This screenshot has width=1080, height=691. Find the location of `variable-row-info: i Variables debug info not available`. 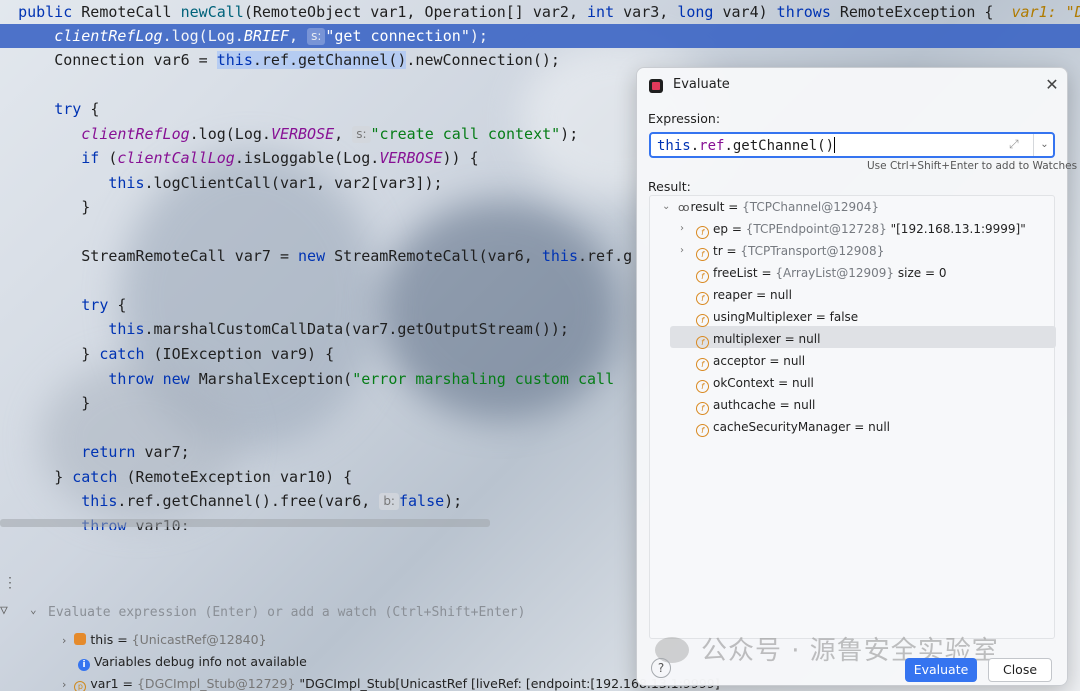

variable-row-info: i Variables debug info not available is located at coordinates (192, 662).